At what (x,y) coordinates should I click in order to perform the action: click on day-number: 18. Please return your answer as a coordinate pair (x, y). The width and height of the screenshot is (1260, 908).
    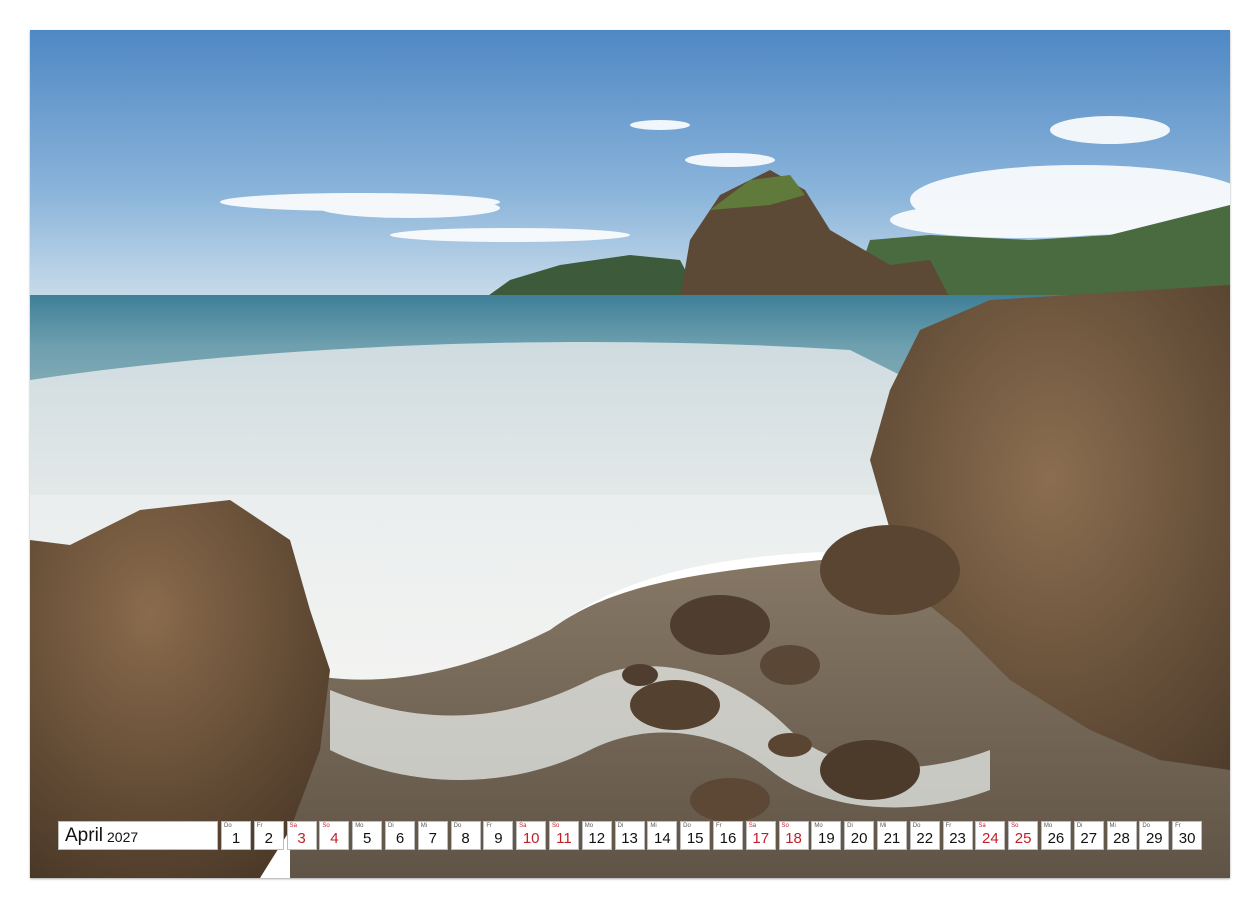
    Looking at the image, I should click on (793, 838).